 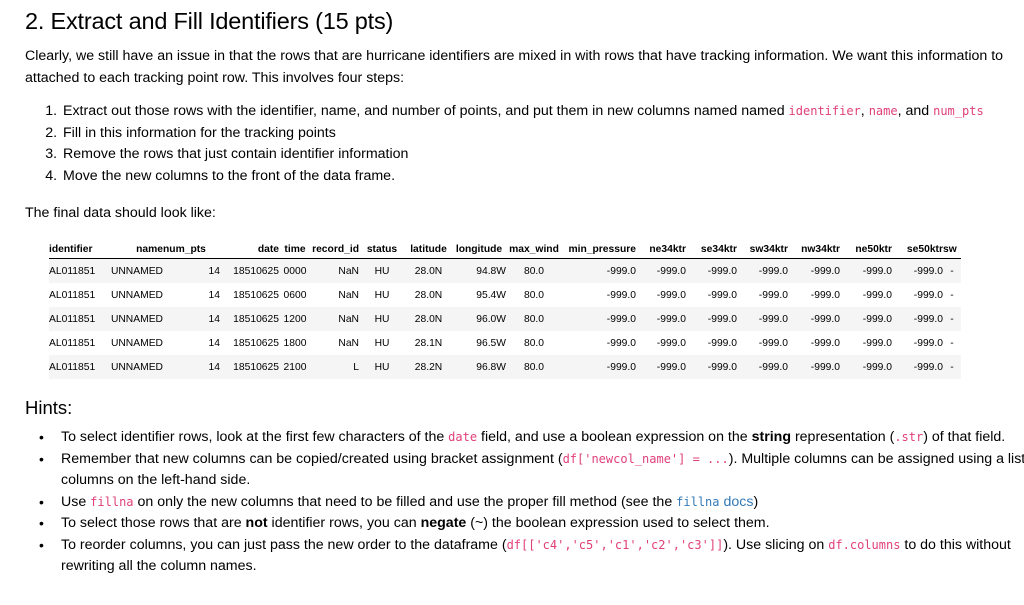 What do you see at coordinates (112, 501) in the screenshot?
I see `inline-code: fillna` at bounding box center [112, 501].